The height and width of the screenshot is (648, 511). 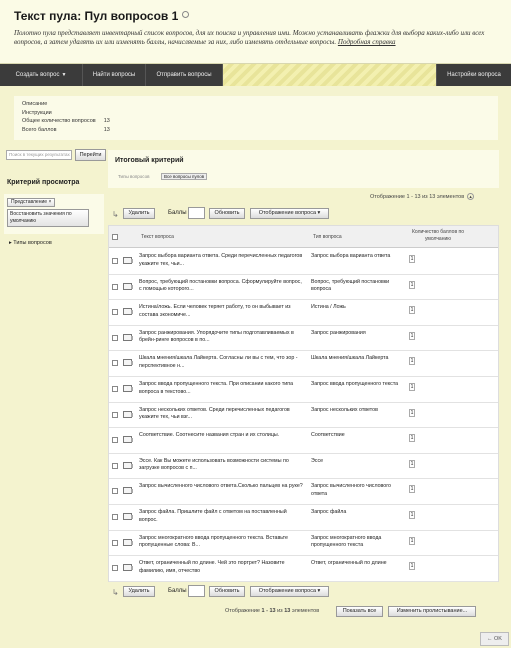 What do you see at coordinates (328, 307) in the screenshot?
I see `question-type: Истина / Ложь` at bounding box center [328, 307].